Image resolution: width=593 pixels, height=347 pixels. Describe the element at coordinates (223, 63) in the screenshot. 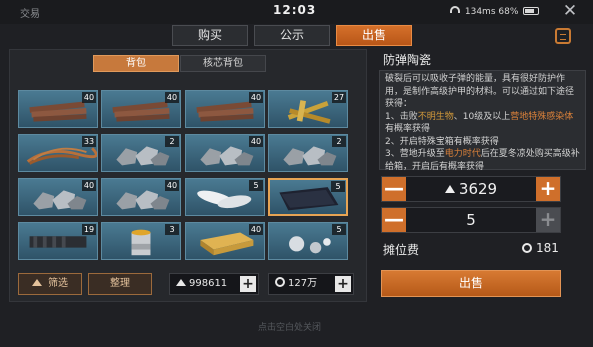

I see `subtab-core-backpack: 核芯背包` at that location.